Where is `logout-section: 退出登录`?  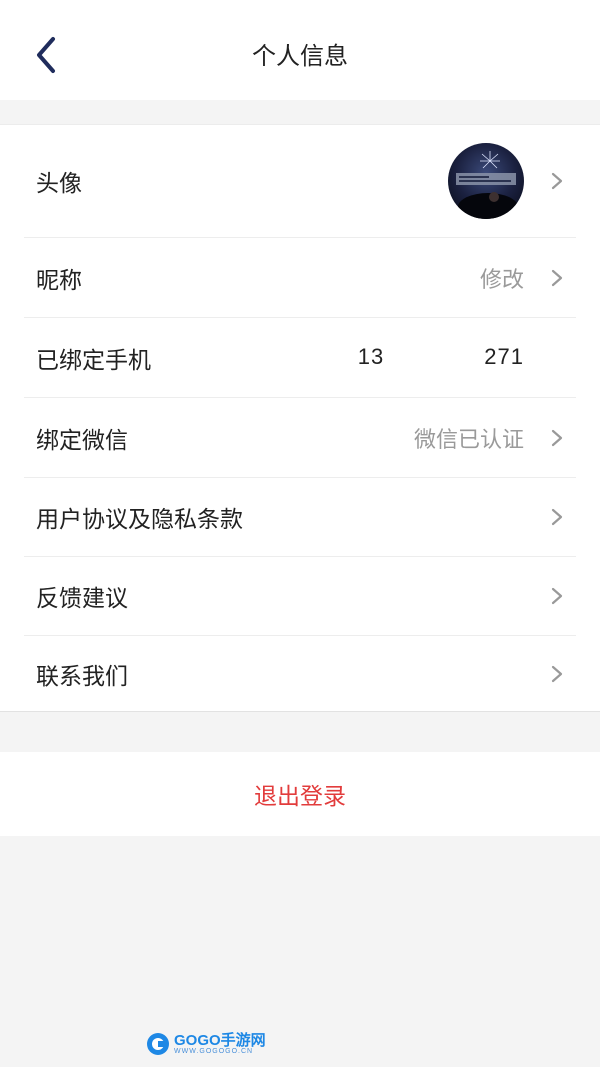 logout-section: 退出登录 is located at coordinates (300, 794).